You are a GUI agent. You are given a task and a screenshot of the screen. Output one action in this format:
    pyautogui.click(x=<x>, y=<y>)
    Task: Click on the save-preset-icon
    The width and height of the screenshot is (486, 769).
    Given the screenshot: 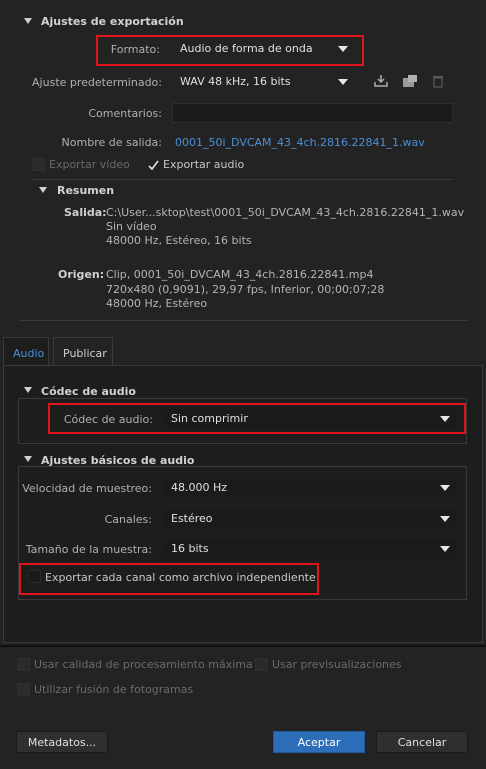 What is the action you would take?
    pyautogui.click(x=410, y=81)
    